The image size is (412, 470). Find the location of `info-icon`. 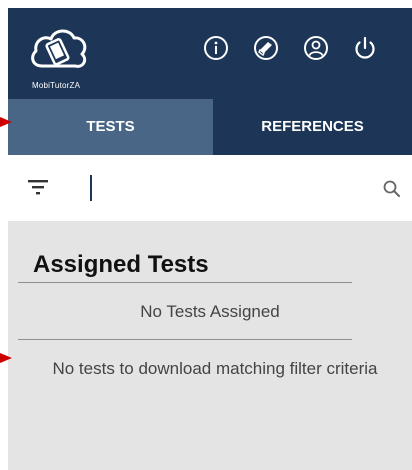

info-icon is located at coordinates (216, 48).